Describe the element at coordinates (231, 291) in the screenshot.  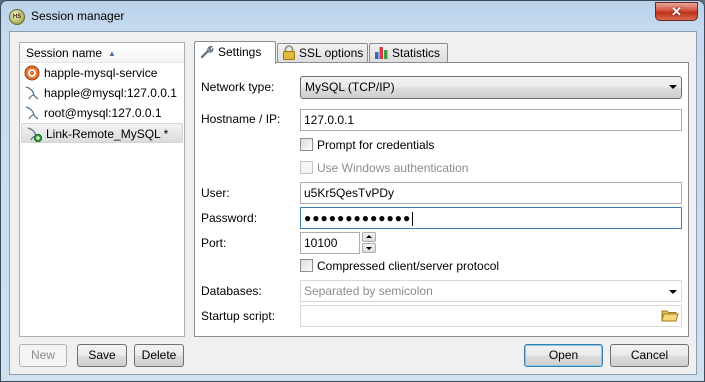
I see `databases-label: Databases:` at that location.